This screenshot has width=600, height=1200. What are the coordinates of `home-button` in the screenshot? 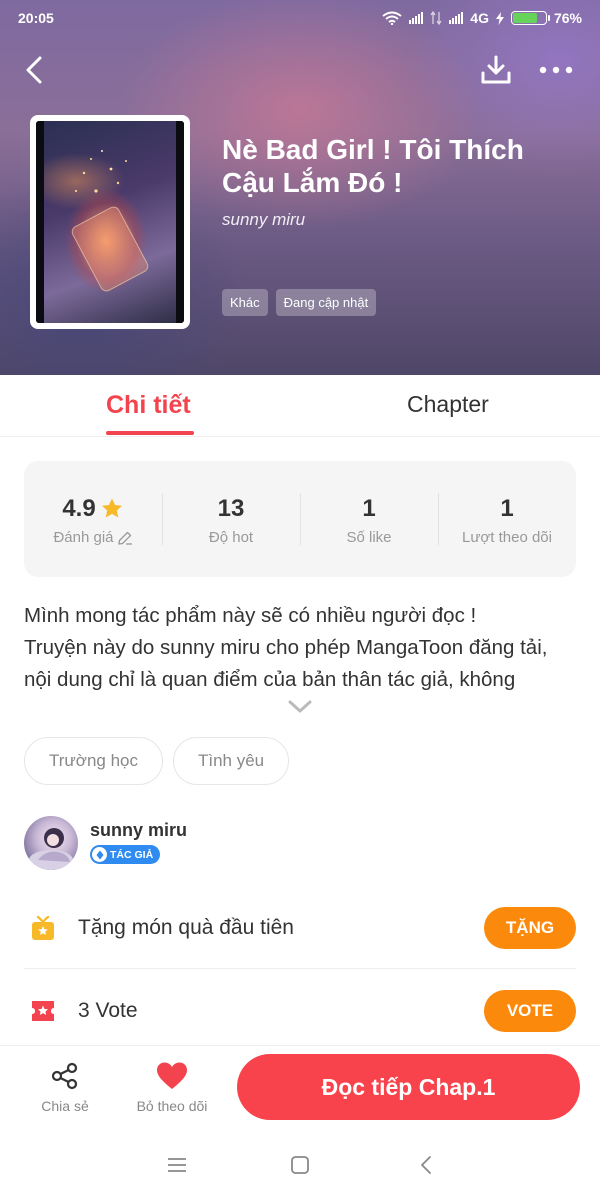 It's located at (300, 1165).